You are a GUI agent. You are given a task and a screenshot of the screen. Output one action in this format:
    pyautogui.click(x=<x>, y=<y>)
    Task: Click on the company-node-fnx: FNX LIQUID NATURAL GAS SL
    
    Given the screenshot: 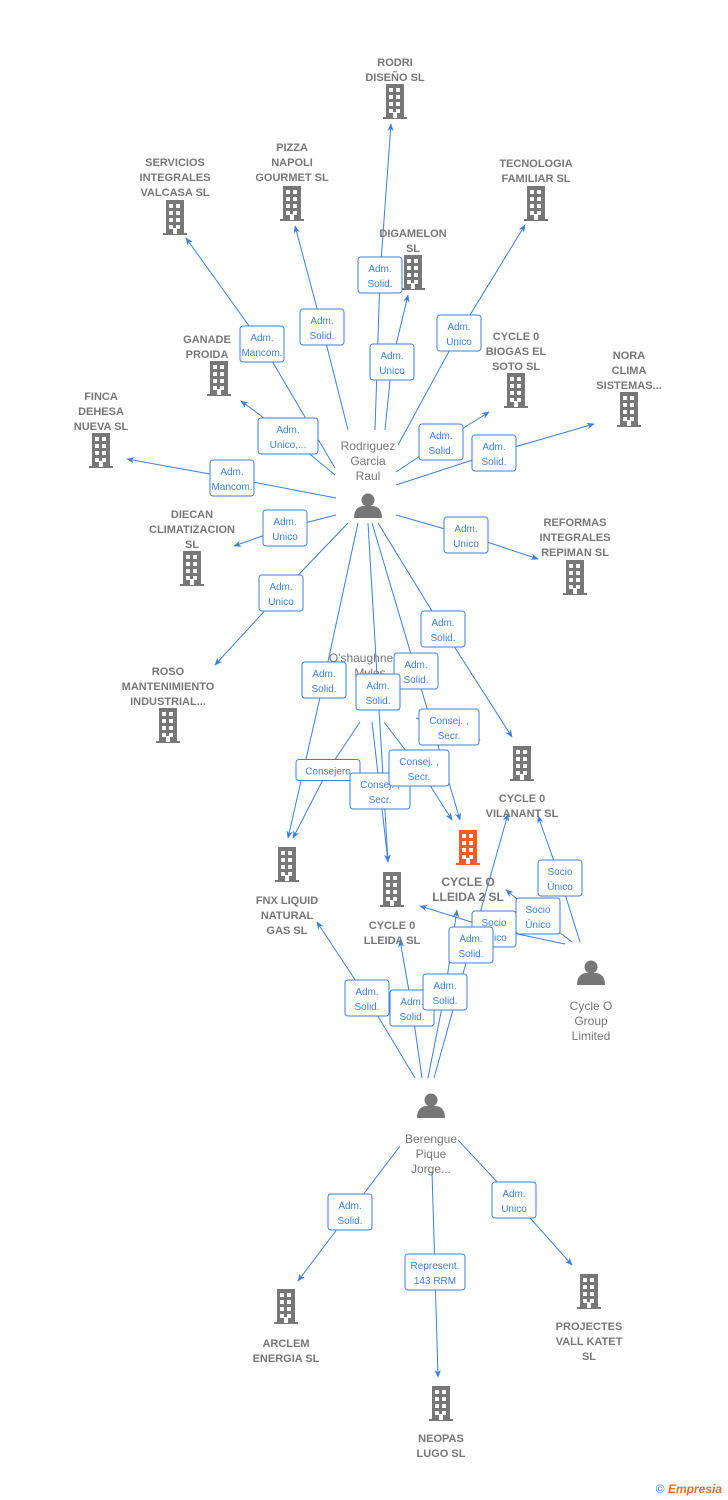 What is the action you would take?
    pyautogui.click(x=287, y=892)
    